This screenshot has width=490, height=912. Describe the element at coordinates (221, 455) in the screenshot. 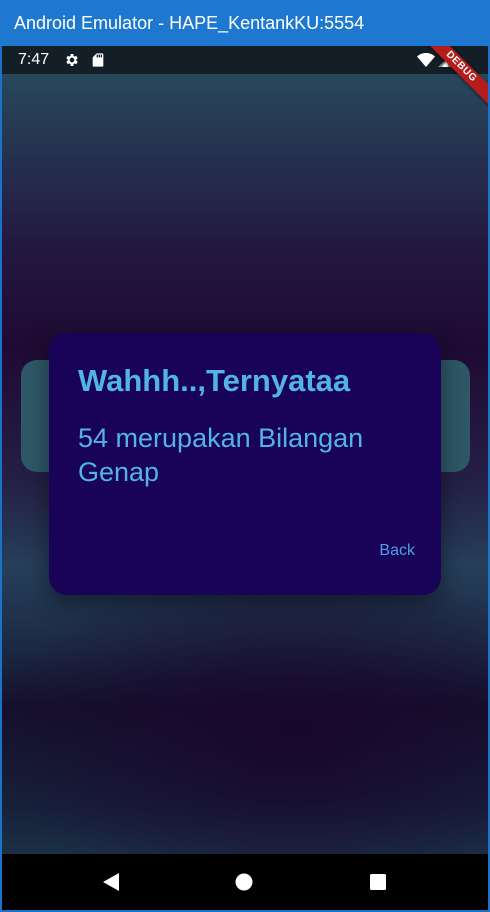

I see `dialog-message: 54 merupakan Bilangan Genap` at that location.